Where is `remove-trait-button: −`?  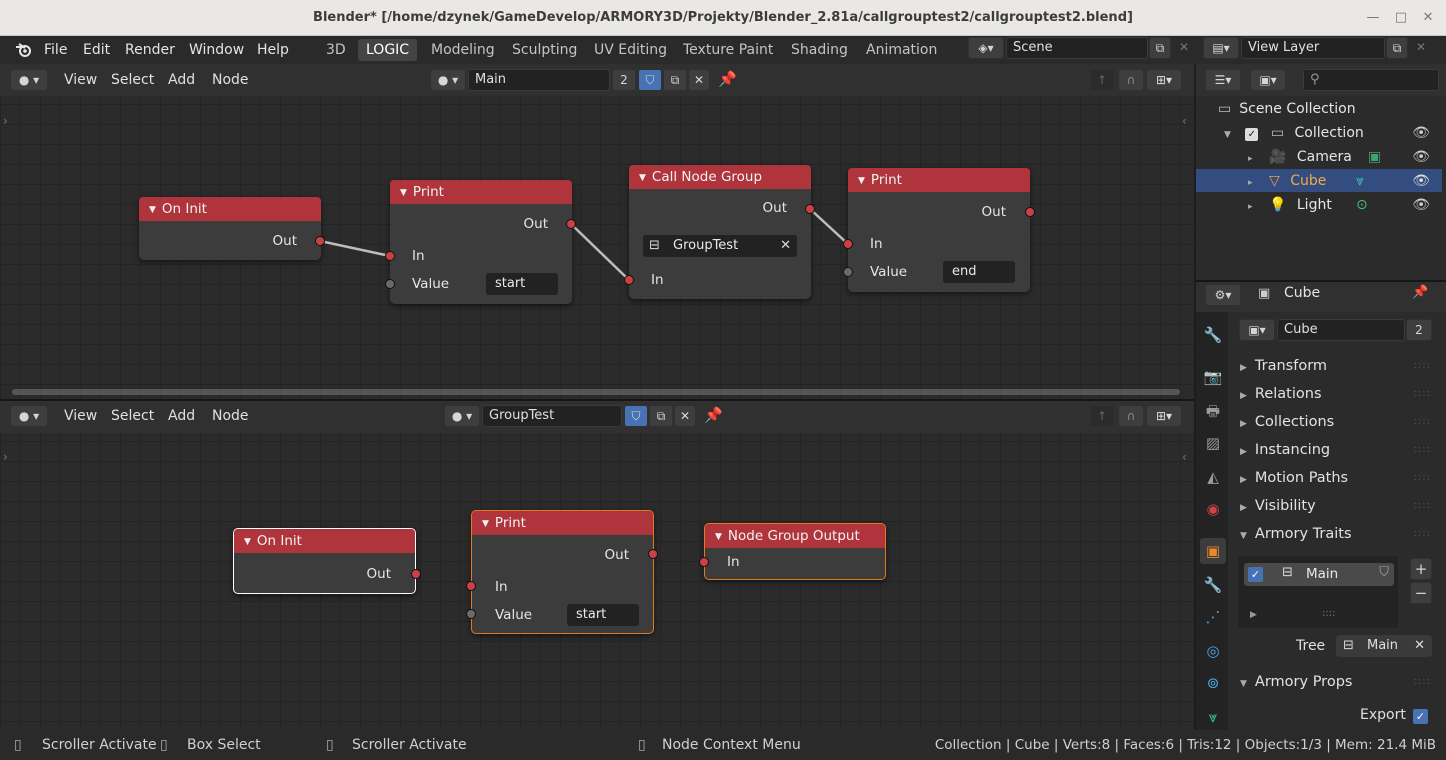
remove-trait-button: − is located at coordinates (1421, 593).